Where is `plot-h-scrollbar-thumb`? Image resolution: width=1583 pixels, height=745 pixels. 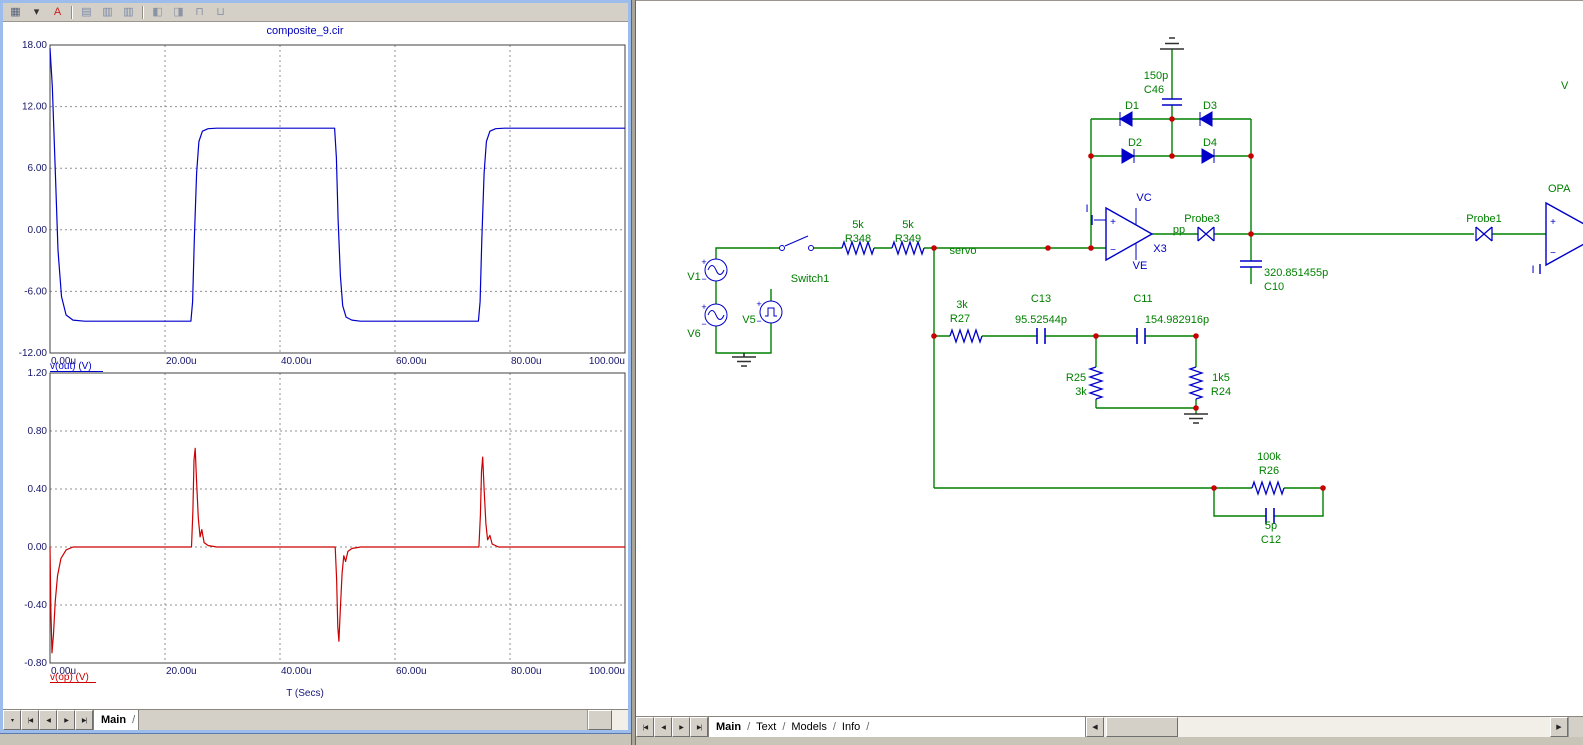 plot-h-scrollbar-thumb is located at coordinates (600, 720).